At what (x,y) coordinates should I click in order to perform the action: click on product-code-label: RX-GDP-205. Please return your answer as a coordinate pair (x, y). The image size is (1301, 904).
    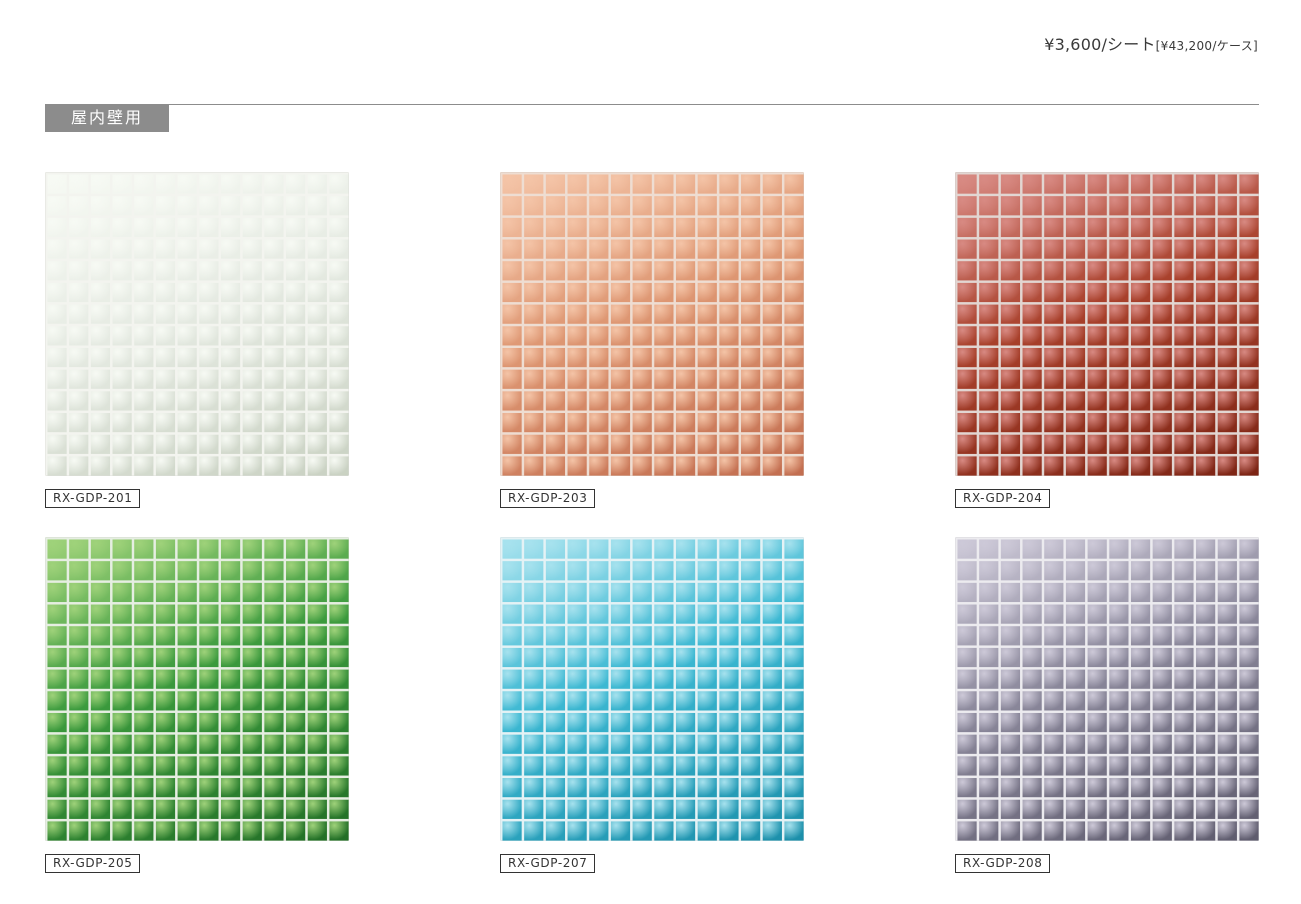
    Looking at the image, I should click on (93, 863).